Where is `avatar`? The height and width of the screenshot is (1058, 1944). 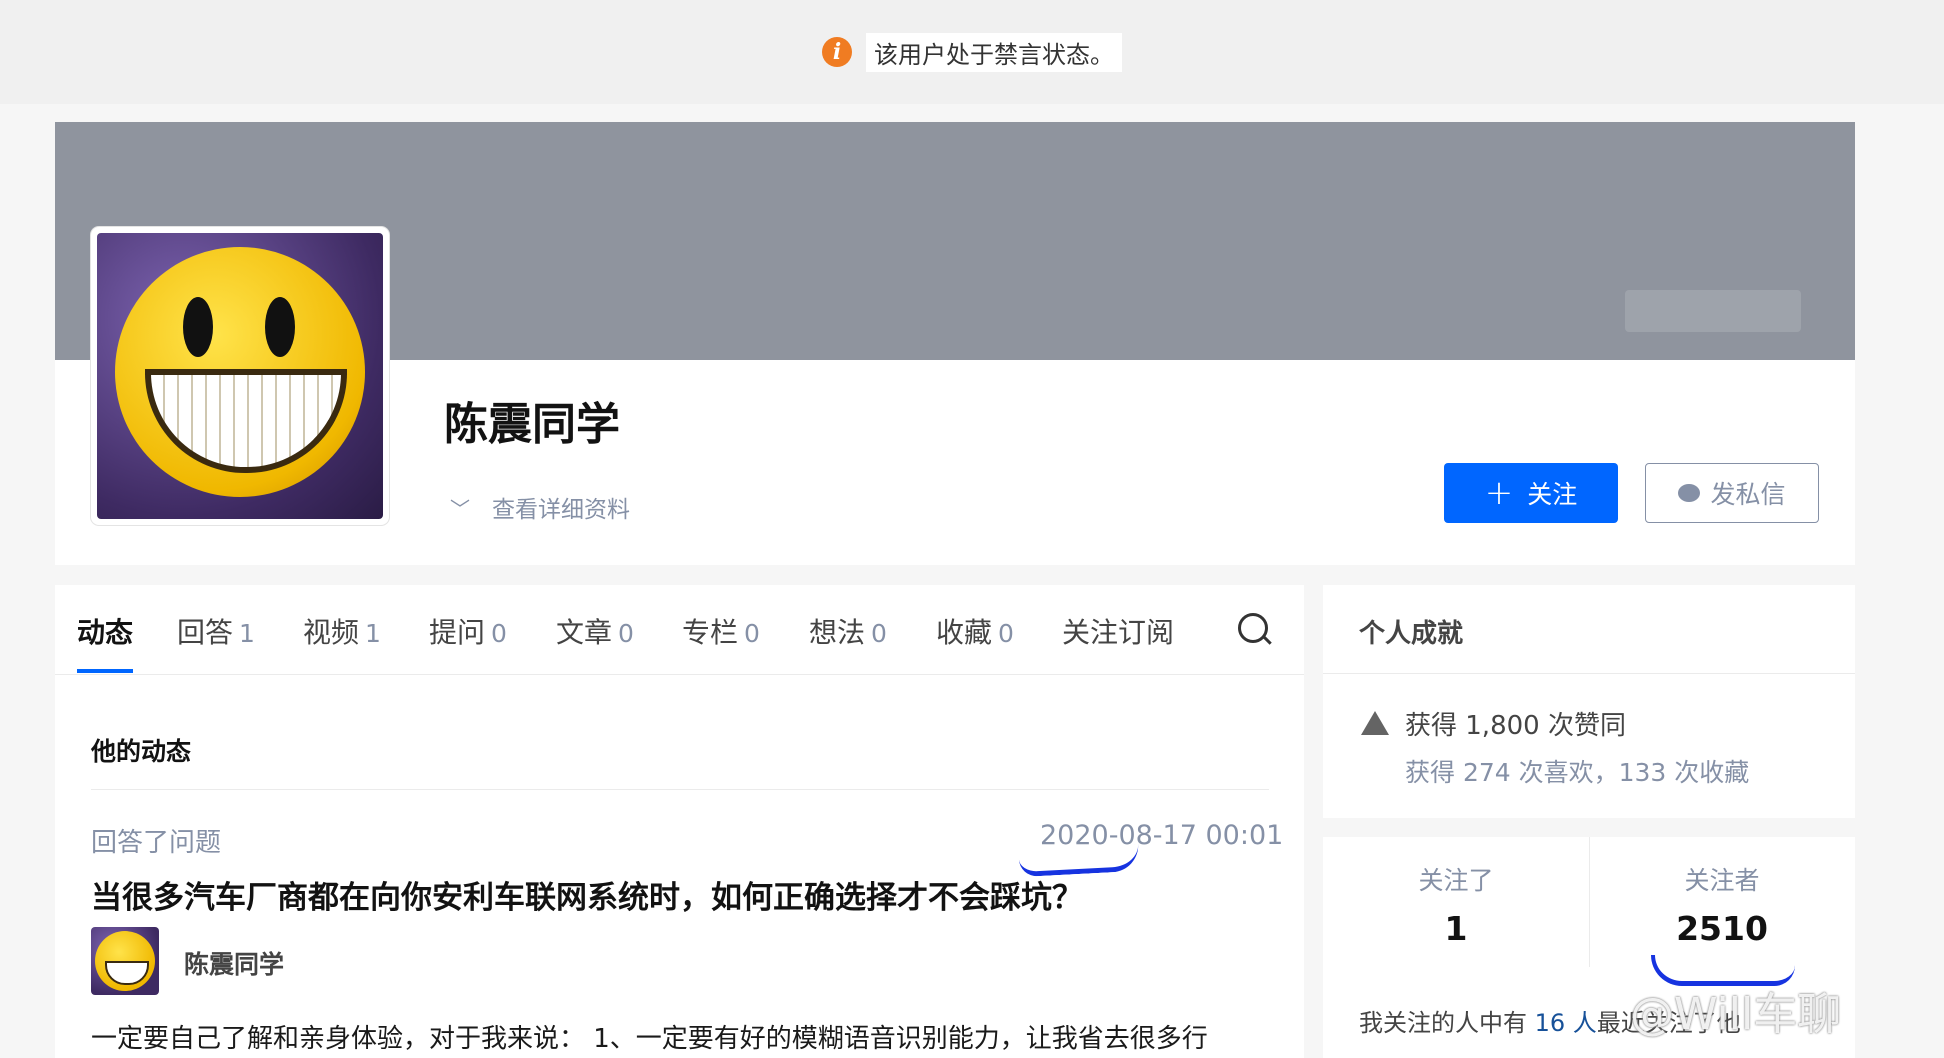
avatar is located at coordinates (240, 376).